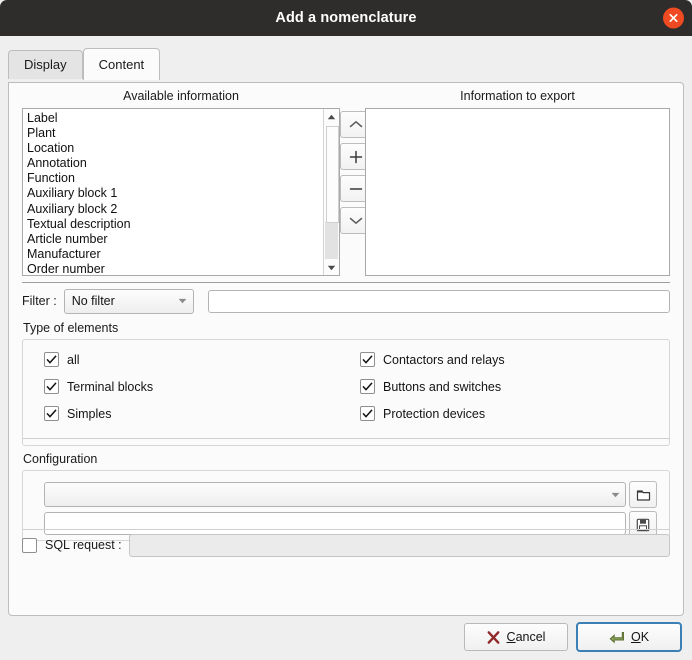  I want to click on checkbox-label-simples: Simples, so click(89, 413).